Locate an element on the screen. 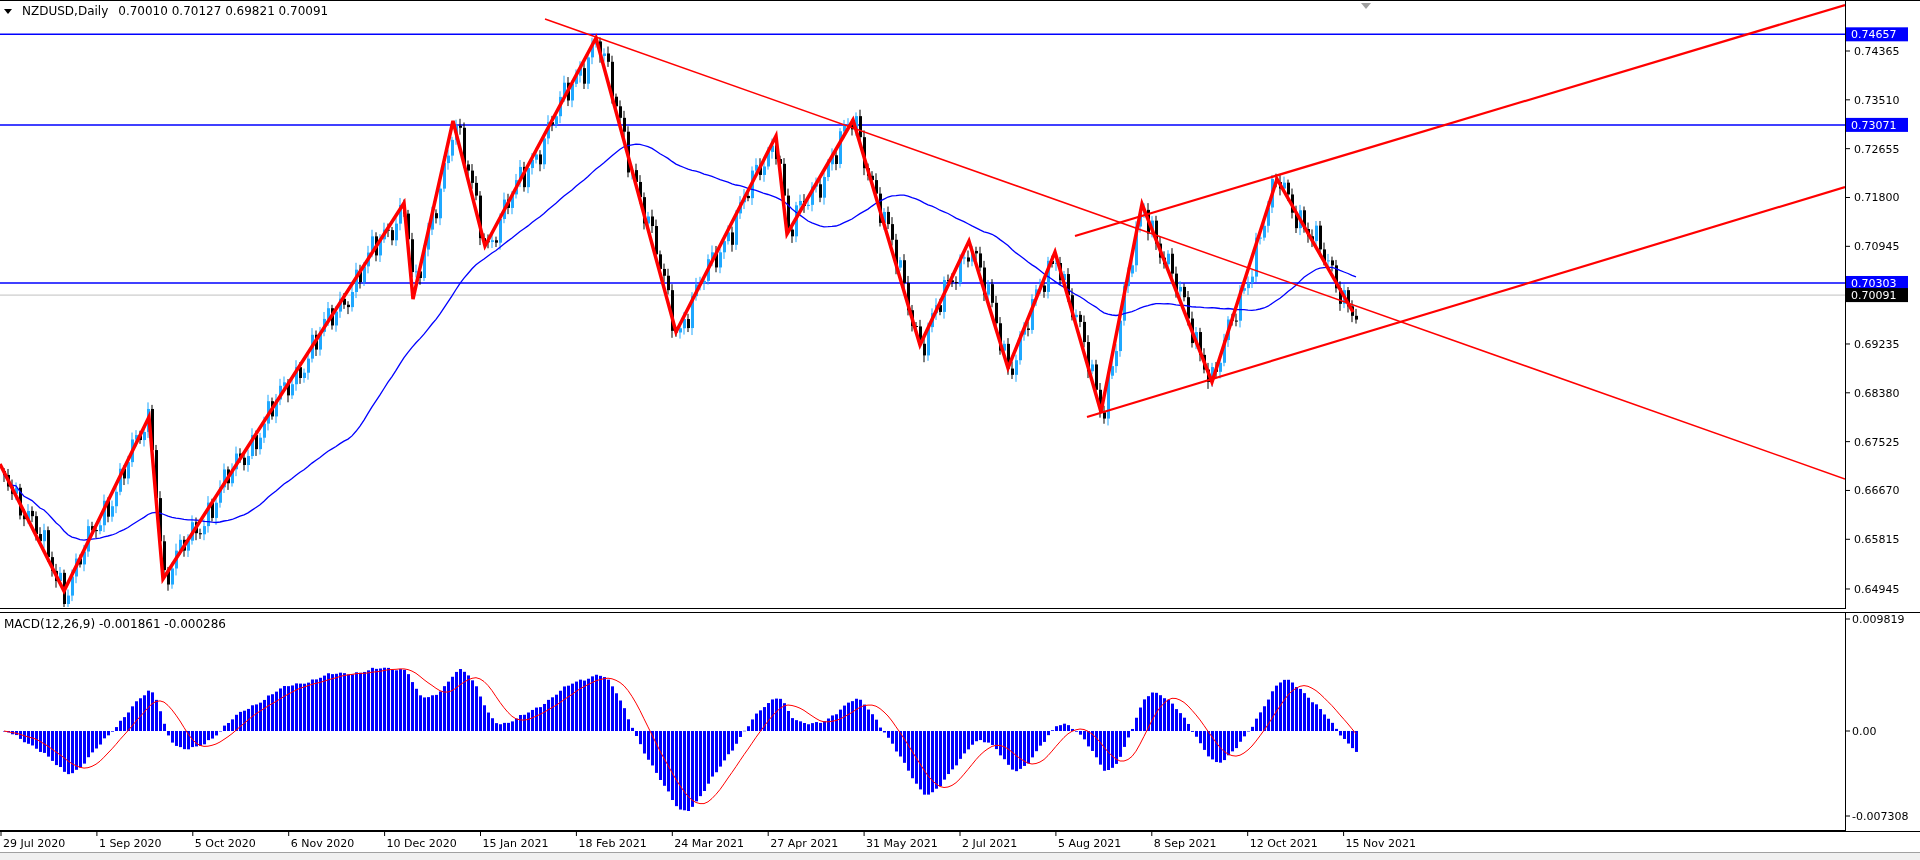 Image resolution: width=1920 pixels, height=860 pixels. price-tick-label: 0.69235 is located at coordinates (1877, 344).